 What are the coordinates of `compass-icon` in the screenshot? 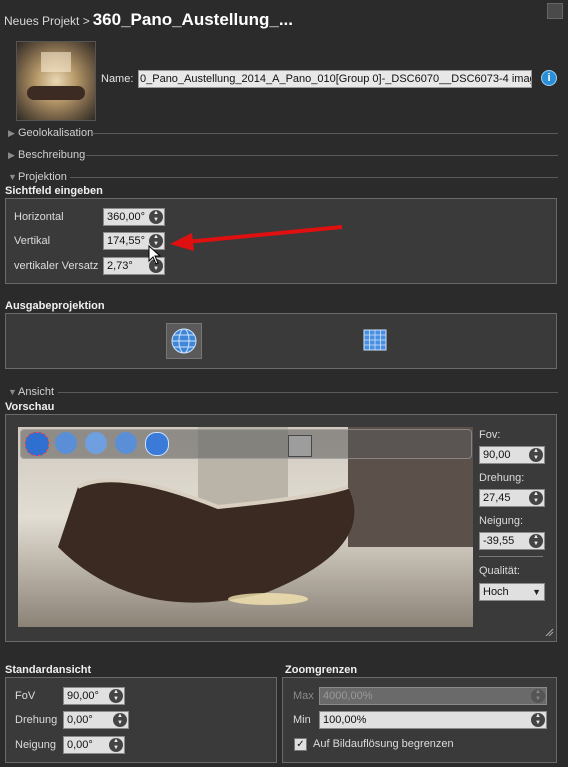 It's located at (157, 444).